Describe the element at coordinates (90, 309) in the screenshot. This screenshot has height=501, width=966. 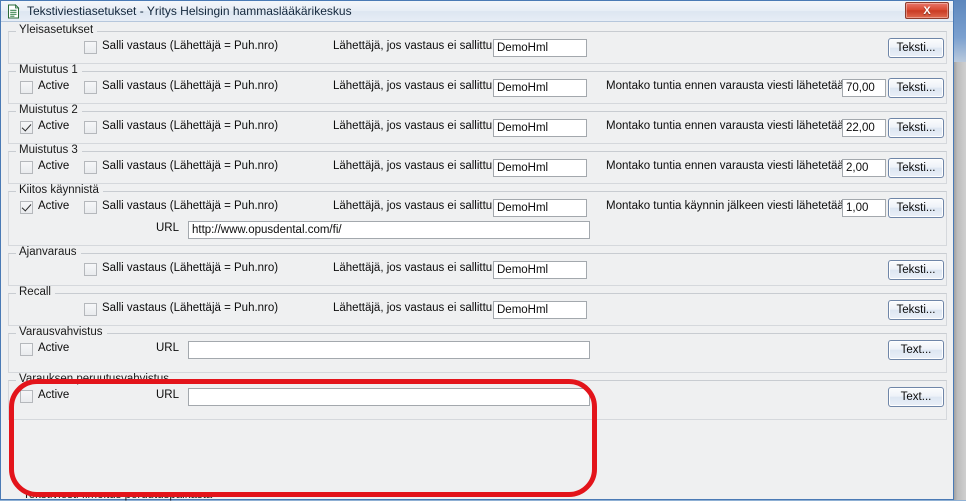
I see `allow-reply-checkbox-recall` at that location.